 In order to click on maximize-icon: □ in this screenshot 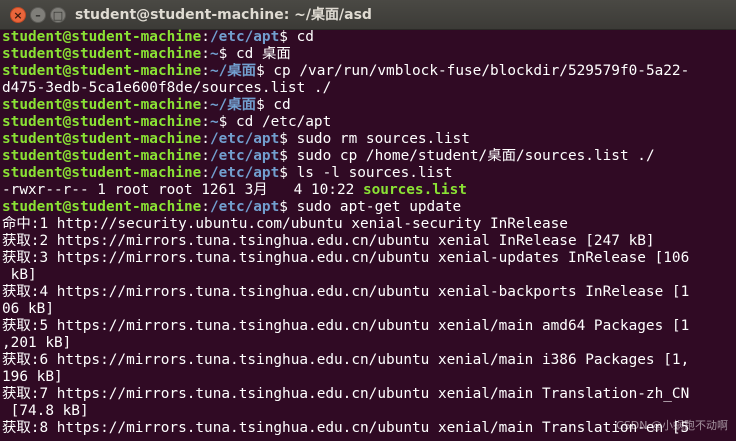, I will do `click(58, 15)`.